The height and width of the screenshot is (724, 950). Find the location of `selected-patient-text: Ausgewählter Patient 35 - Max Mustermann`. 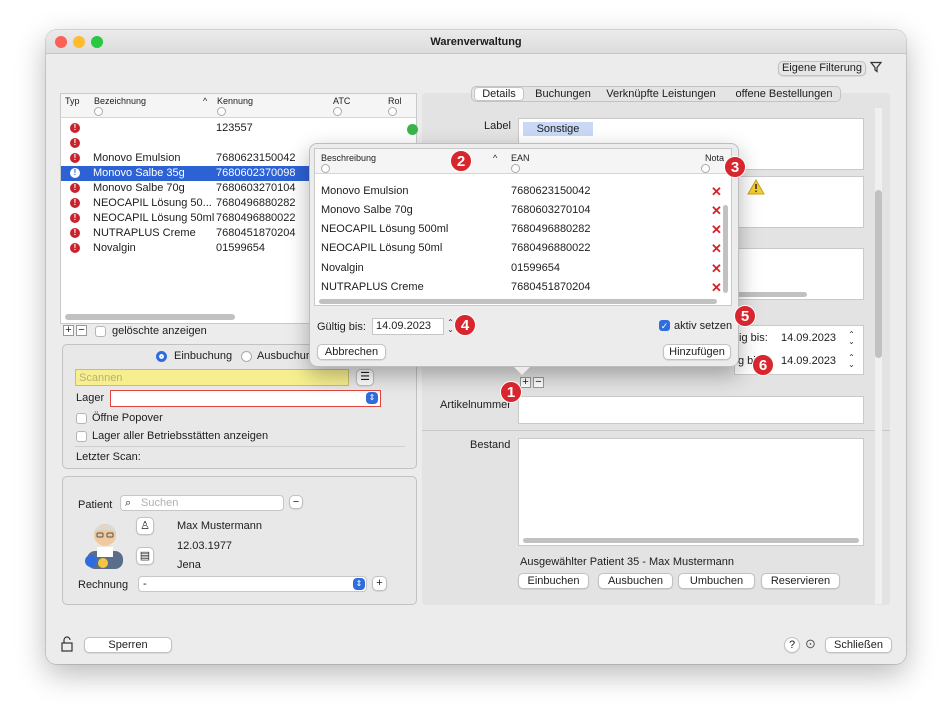

selected-patient-text: Ausgewählter Patient 35 - Max Mustermann is located at coordinates (627, 562).